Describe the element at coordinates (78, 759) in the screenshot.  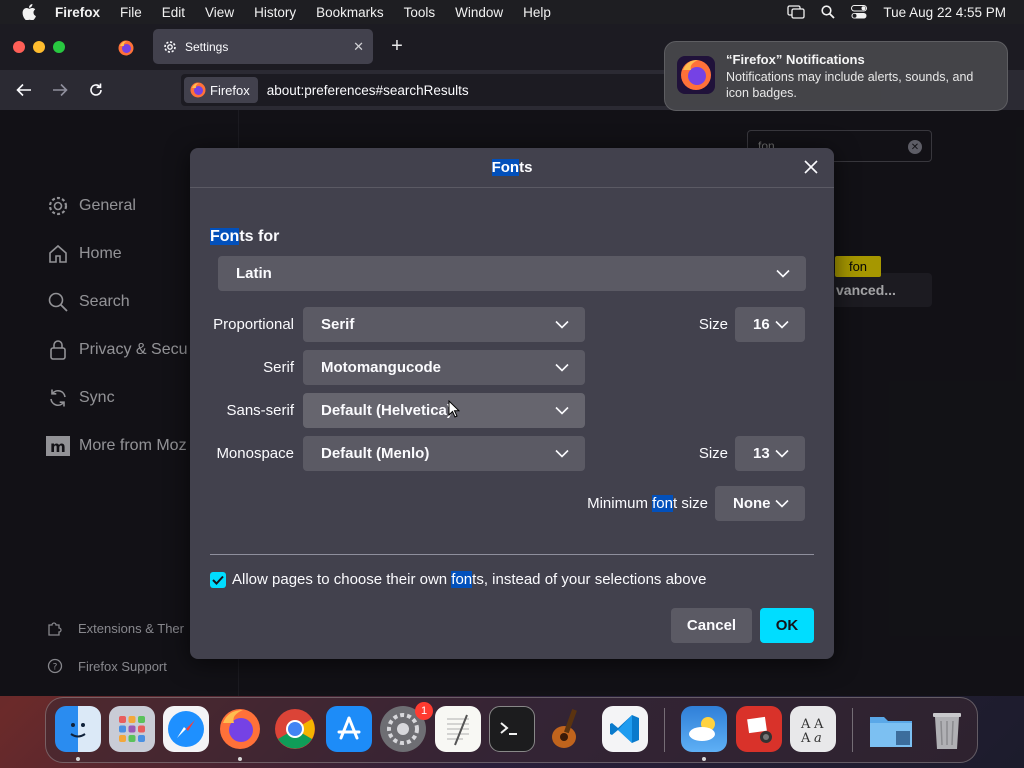
I see `finder-running-indicator` at that location.